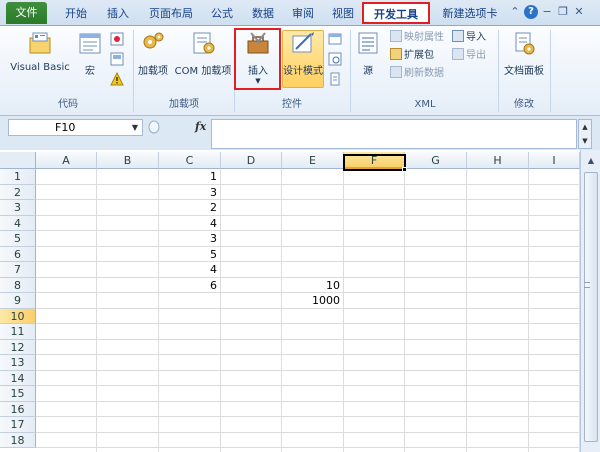 The image size is (600, 452). I want to click on row-header-10: 10, so click(18, 316).